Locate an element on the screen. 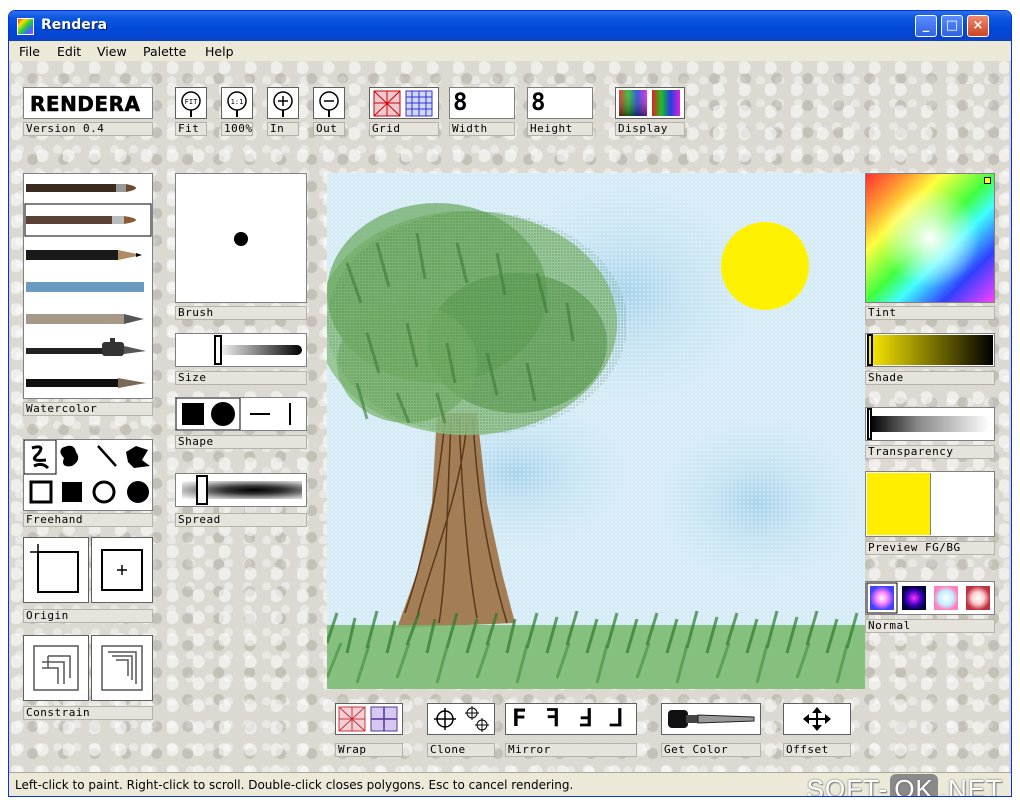 The width and height of the screenshot is (1020, 807). title-bar: Rendera _ □ × is located at coordinates (510, 26).